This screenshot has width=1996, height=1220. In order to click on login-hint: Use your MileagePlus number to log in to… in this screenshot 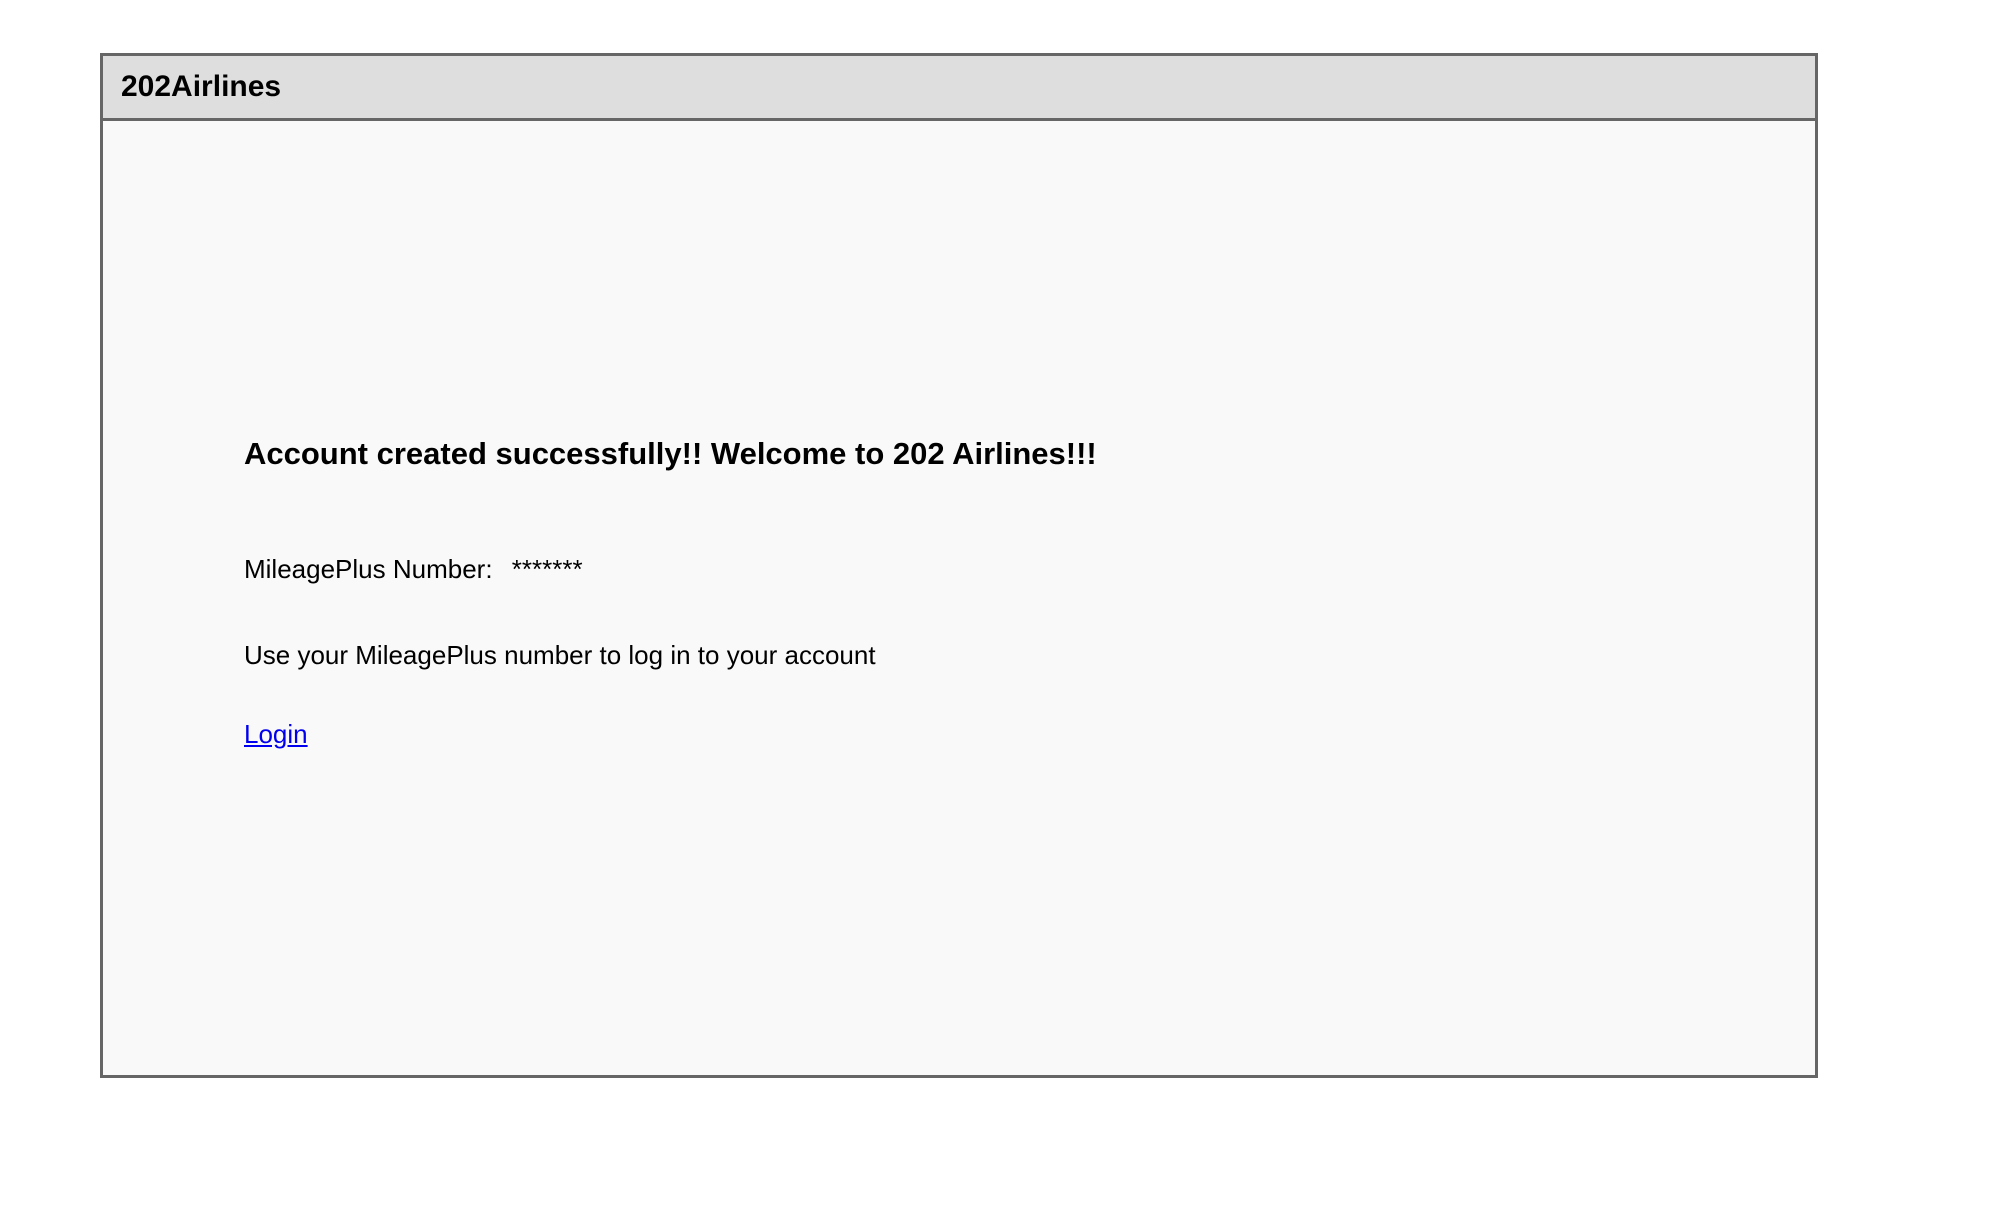, I will do `click(560, 655)`.